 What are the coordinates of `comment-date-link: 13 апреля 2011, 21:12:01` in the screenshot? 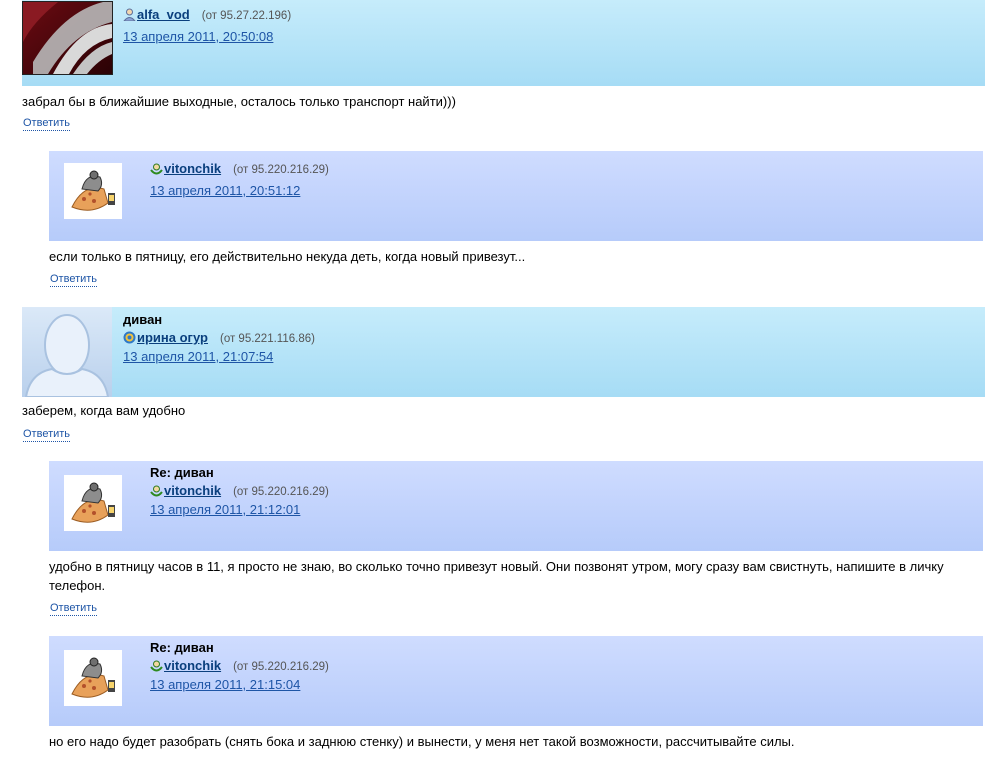 It's located at (225, 509).